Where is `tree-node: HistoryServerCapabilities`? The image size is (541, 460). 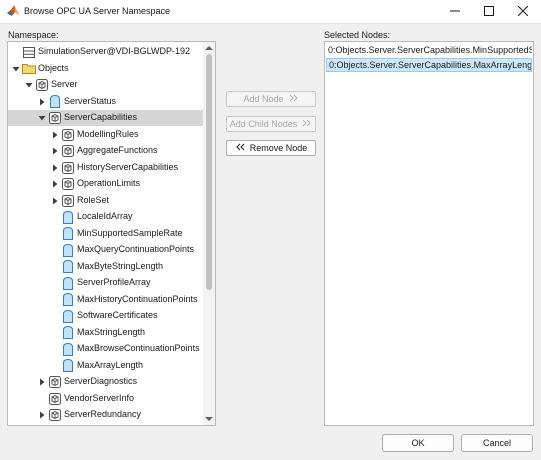 tree-node: HistoryServerCapabilities is located at coordinates (106, 168).